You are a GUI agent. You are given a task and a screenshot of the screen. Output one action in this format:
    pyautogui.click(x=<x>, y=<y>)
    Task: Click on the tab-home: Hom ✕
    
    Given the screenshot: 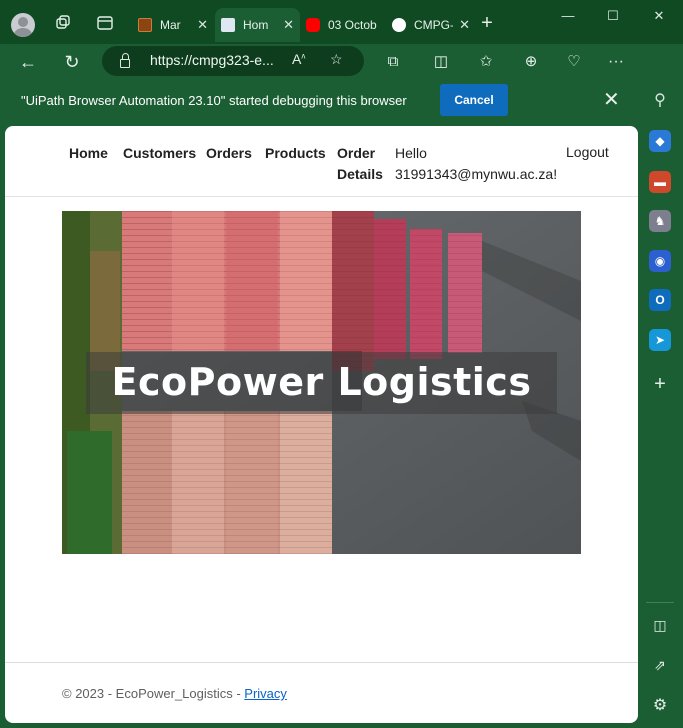 What is the action you would take?
    pyautogui.click(x=257, y=25)
    